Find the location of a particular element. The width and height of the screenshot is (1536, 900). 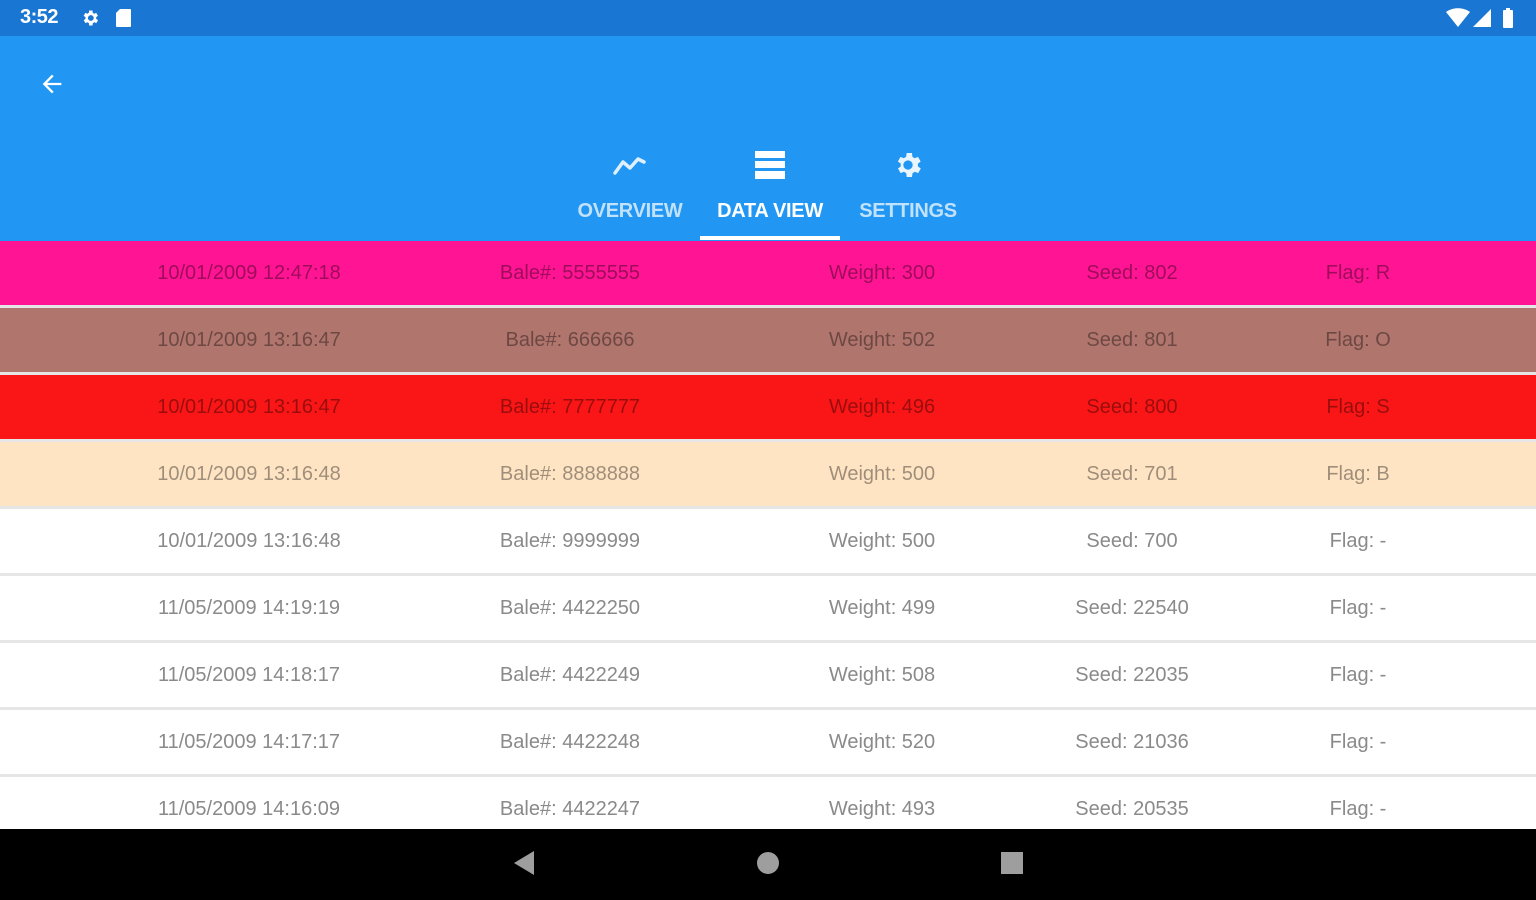

row-seed: Seed: 20535 is located at coordinates (1132, 809).